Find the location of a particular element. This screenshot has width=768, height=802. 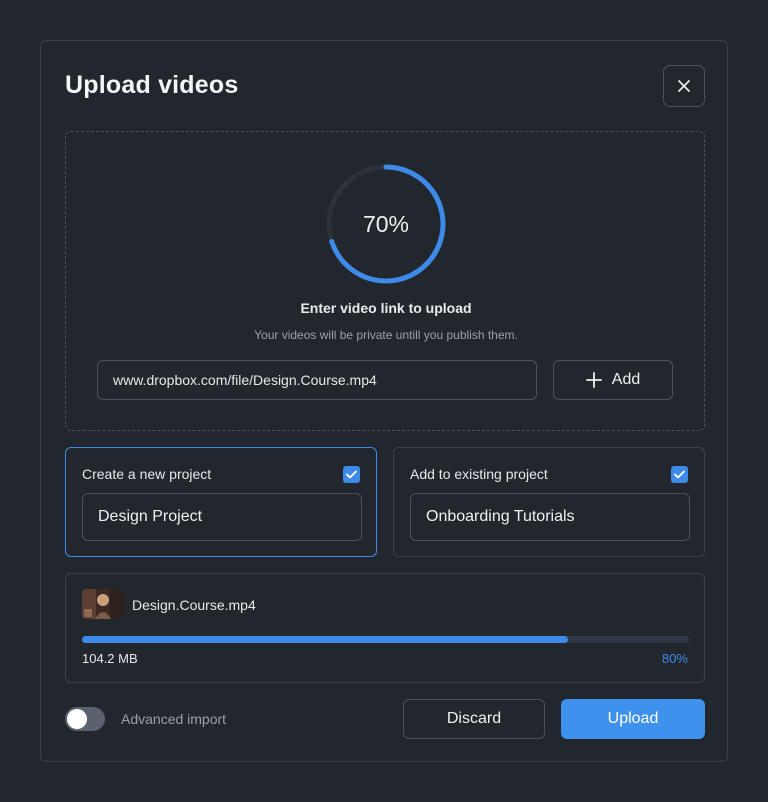

new-project-checkbox is located at coordinates (351, 474).